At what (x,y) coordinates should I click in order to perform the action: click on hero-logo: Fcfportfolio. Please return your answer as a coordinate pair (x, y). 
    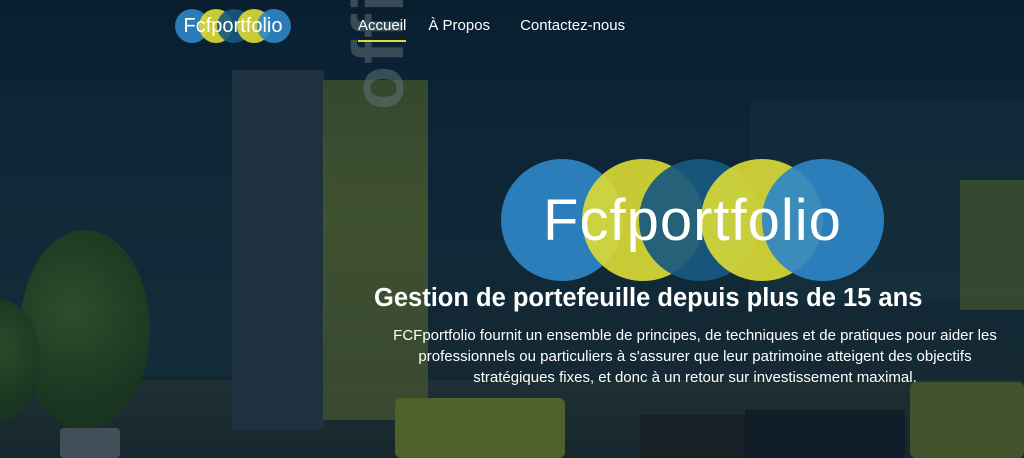
    Looking at the image, I should click on (692, 220).